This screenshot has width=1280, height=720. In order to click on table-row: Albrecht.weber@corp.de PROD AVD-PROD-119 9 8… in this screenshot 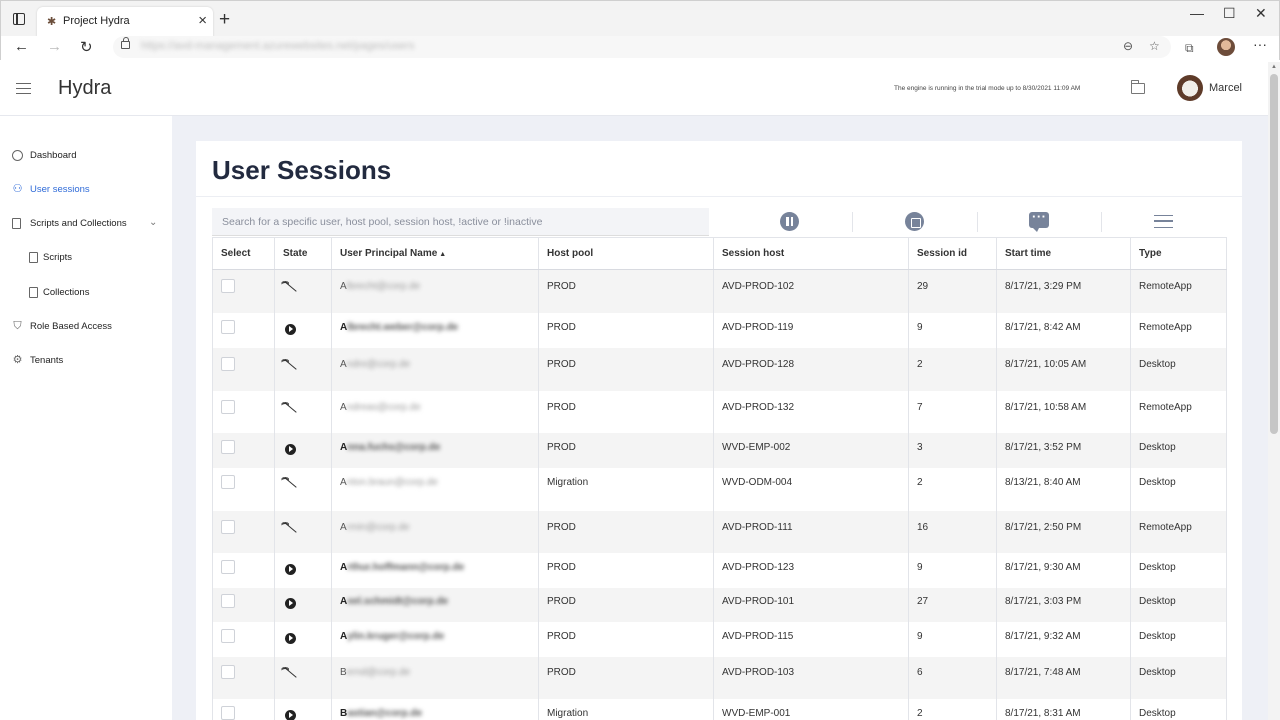, I will do `click(719, 330)`.